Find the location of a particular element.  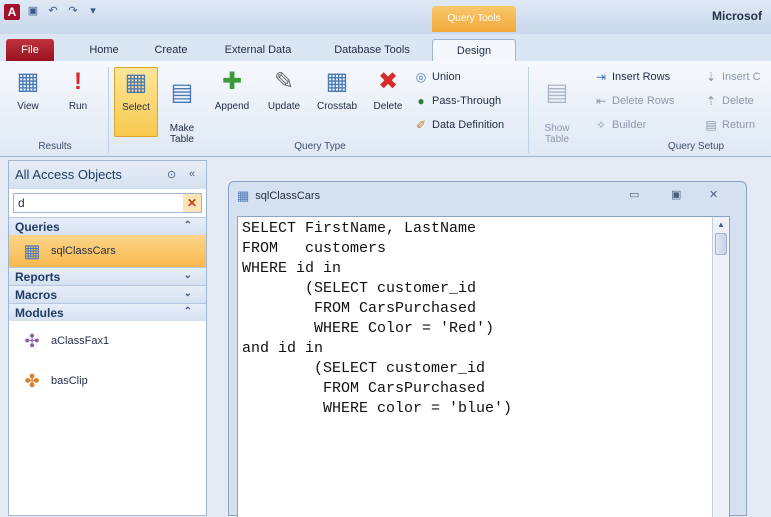

delete-rows-icon: ⇤ is located at coordinates (601, 101).